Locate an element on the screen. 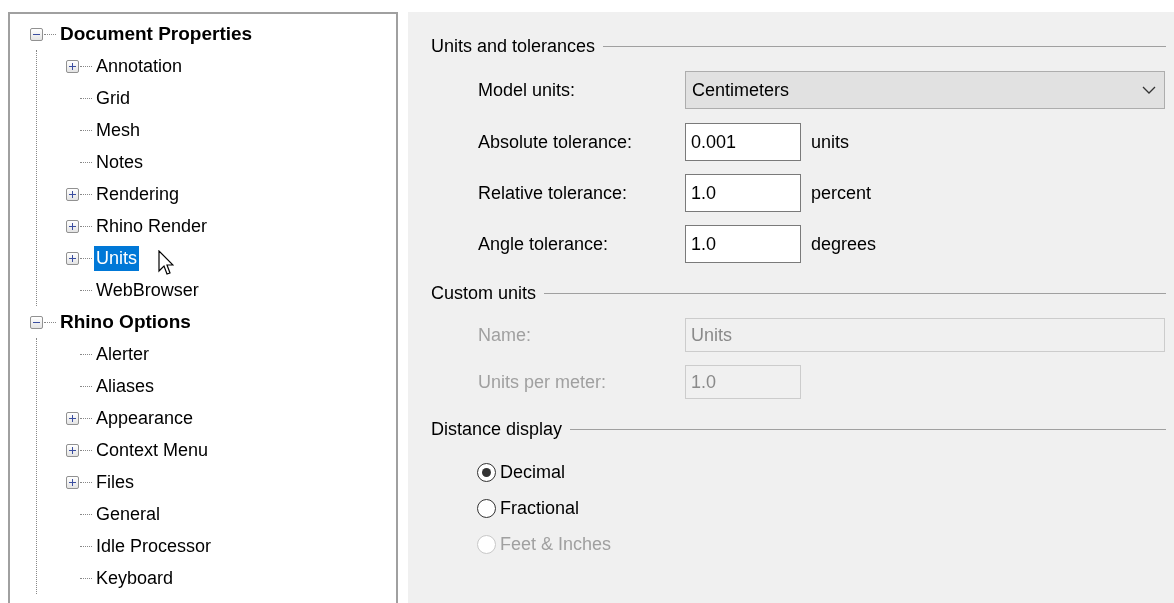 The image size is (1174, 603). field-label: Absolute tolerance: is located at coordinates (556, 142).